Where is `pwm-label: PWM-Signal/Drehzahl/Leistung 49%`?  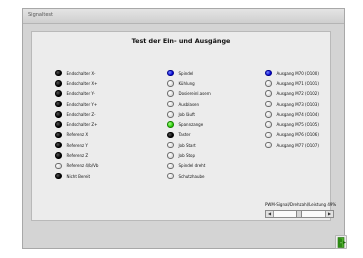
pwm-label: PWM-Signal/Drehzahl/Leistung 49% is located at coordinates (301, 204).